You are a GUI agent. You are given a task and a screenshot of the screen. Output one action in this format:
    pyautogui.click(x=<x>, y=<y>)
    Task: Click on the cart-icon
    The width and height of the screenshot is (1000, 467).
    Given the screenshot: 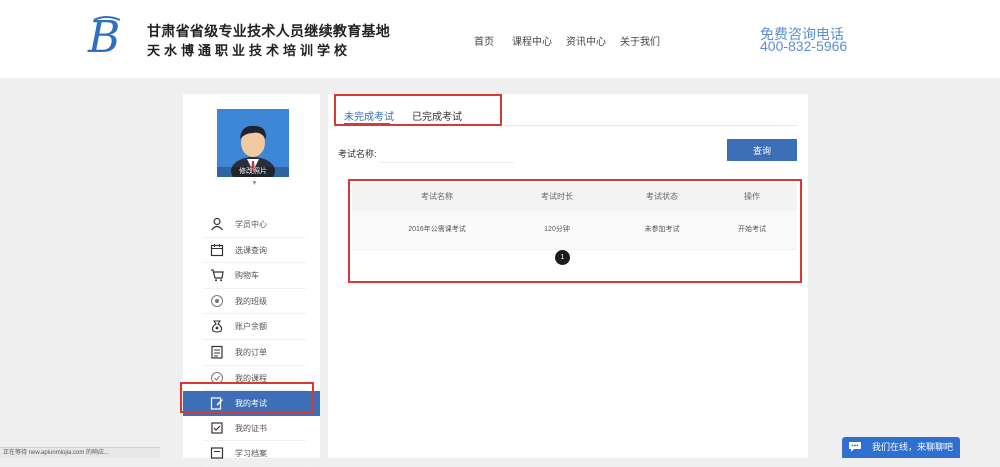 What is the action you would take?
    pyautogui.click(x=217, y=275)
    